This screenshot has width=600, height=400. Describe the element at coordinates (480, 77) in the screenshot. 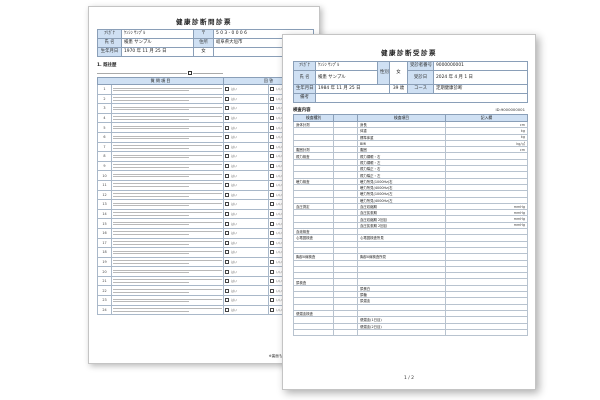

I see `exam-date-field: 2024 年 4 月 1 日` at that location.